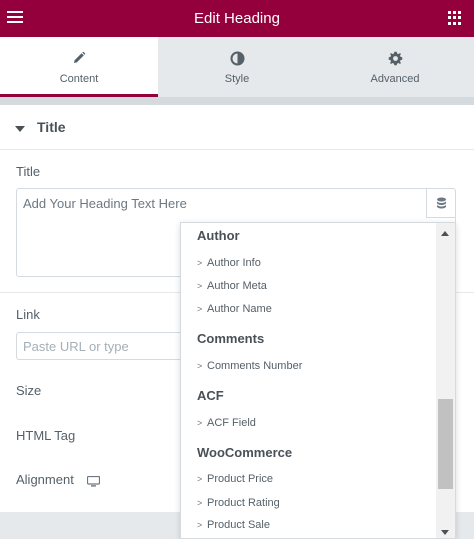  Describe the element at coordinates (46, 435) in the screenshot. I see `html-tag-label: HTML Tag` at that location.